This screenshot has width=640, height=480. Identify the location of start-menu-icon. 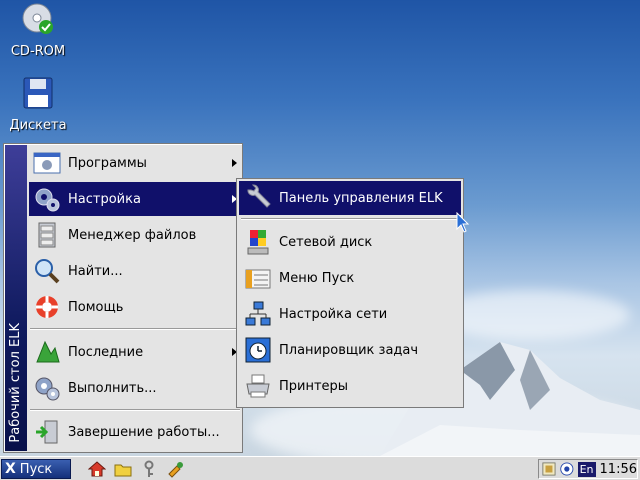
(258, 278).